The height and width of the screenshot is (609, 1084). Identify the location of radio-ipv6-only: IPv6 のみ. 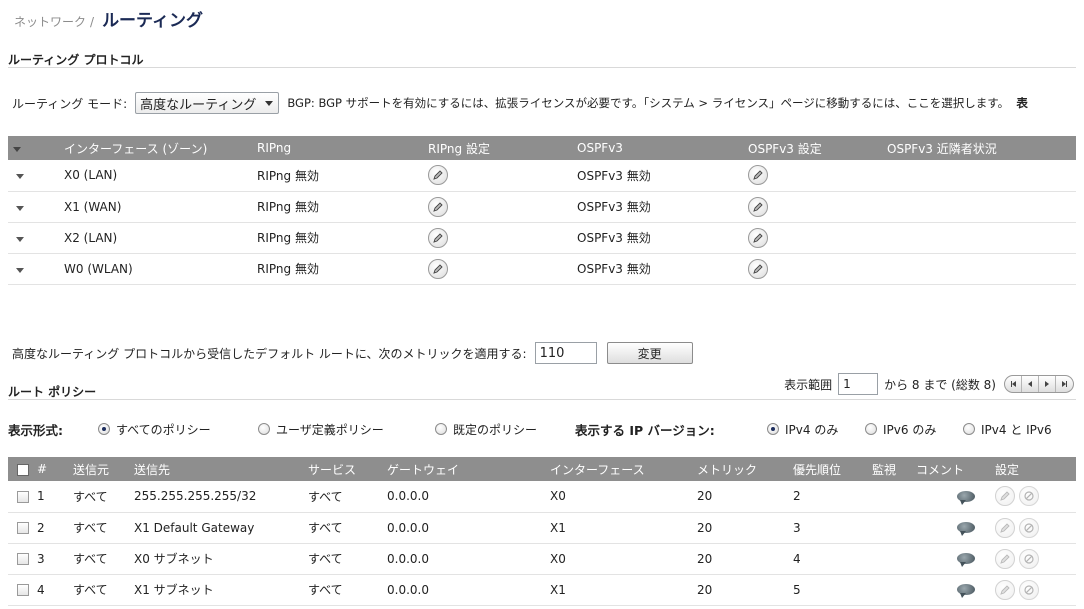
(900, 429).